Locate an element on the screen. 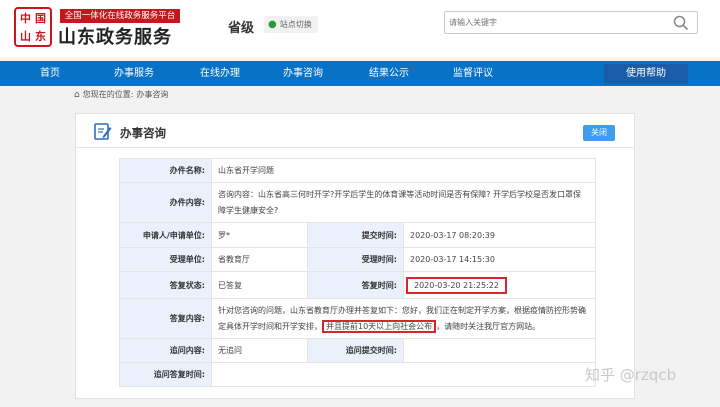 Image resolution: width=720 pixels, height=407 pixels. panel-divider is located at coordinates (355, 147).